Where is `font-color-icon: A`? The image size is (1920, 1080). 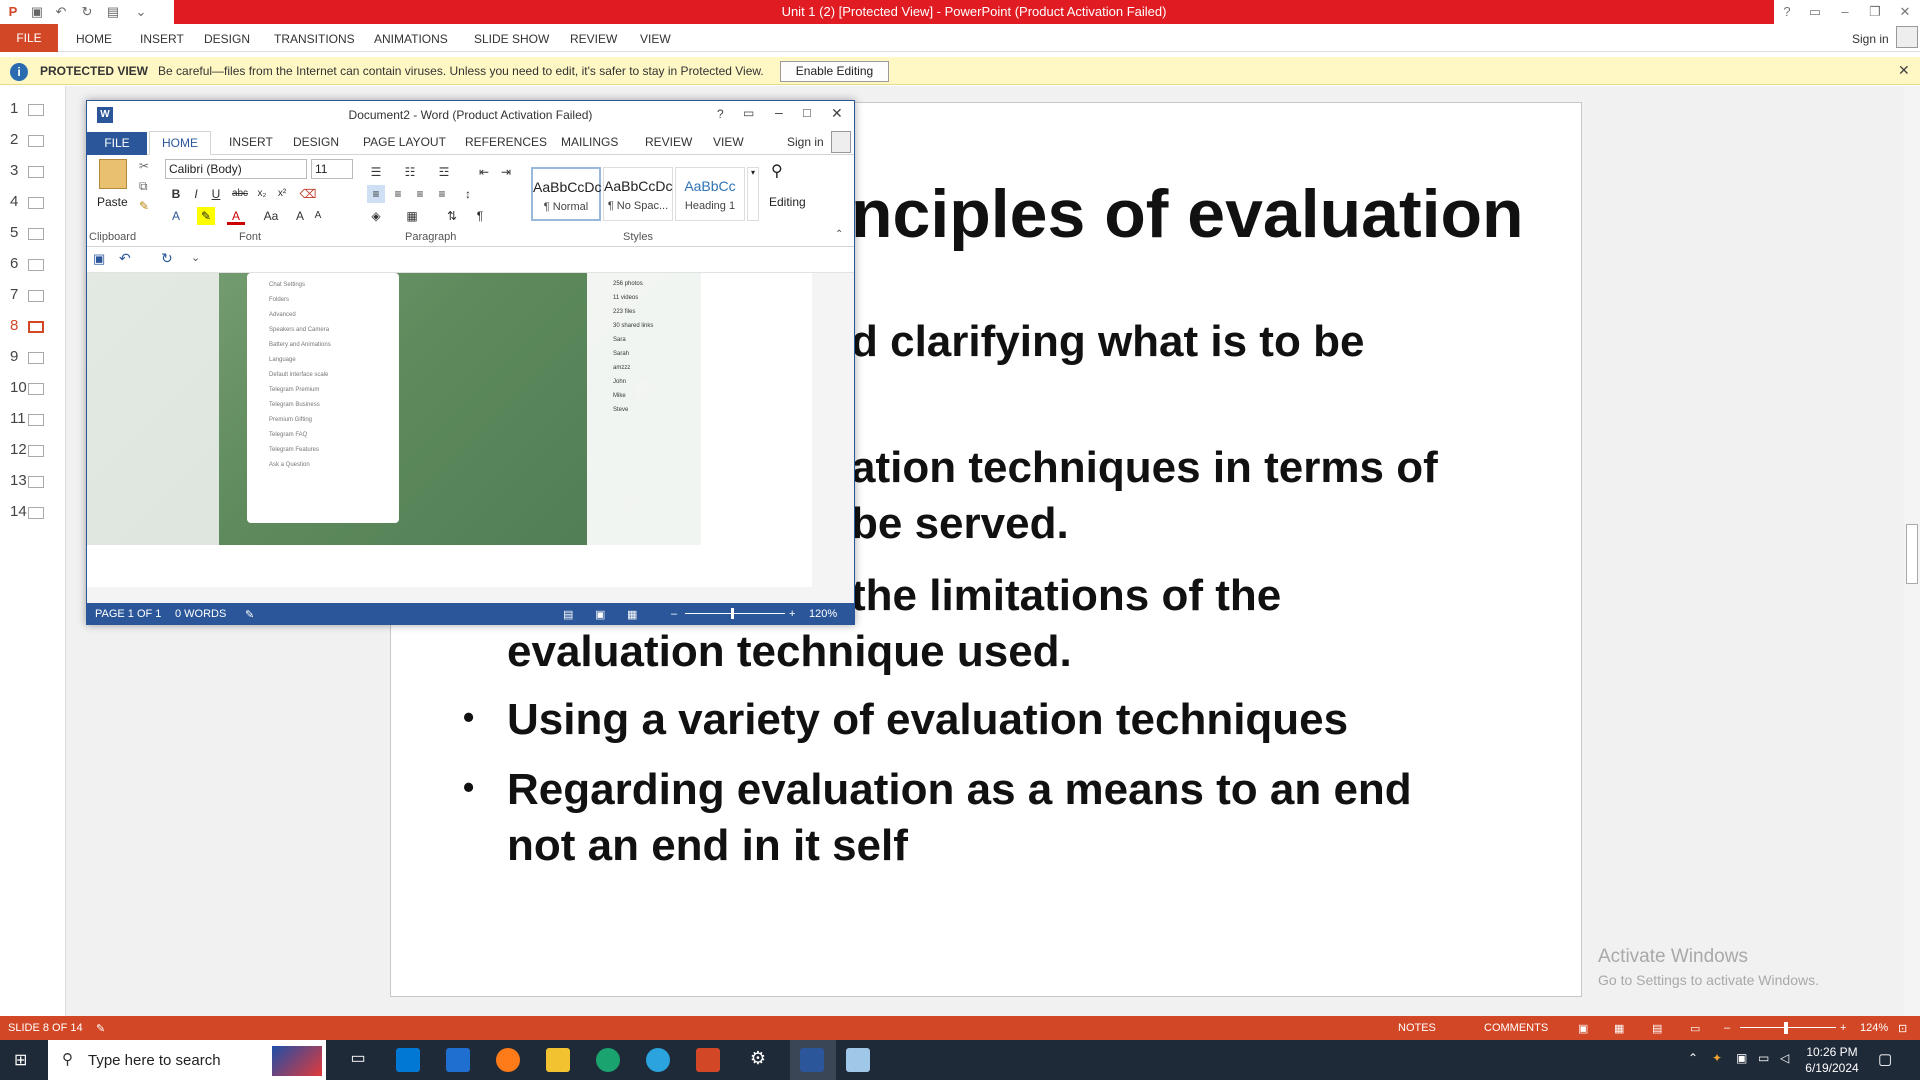 font-color-icon: A is located at coordinates (236, 216).